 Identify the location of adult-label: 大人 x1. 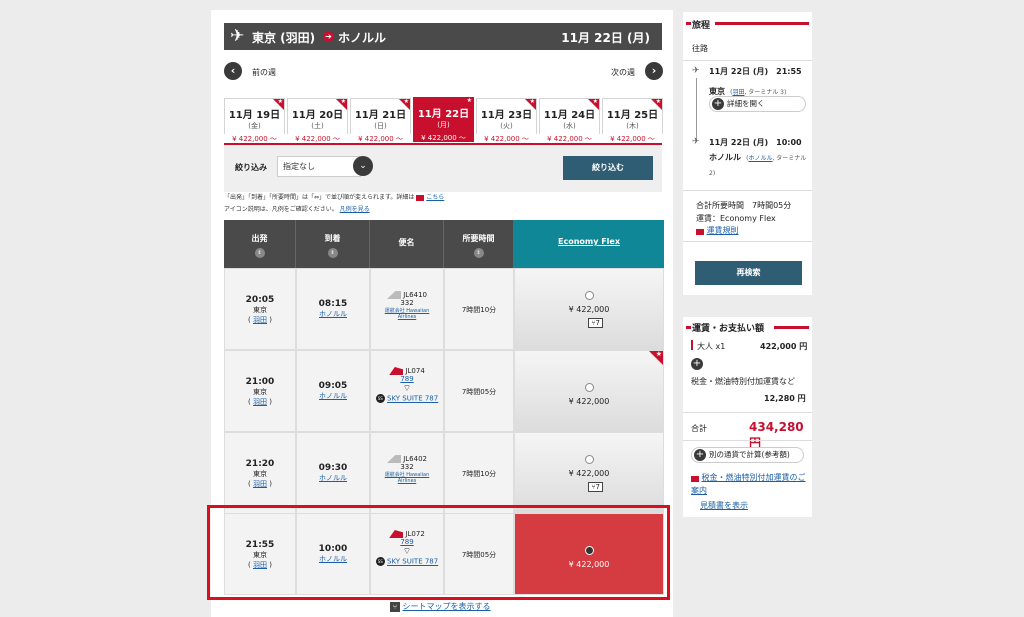
(711, 346).